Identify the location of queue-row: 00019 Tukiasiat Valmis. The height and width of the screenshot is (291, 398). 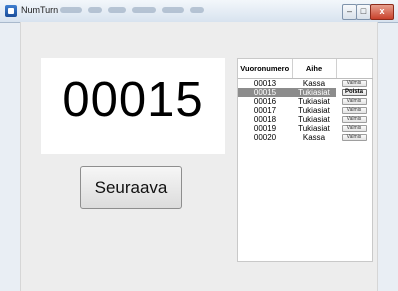
(305, 128).